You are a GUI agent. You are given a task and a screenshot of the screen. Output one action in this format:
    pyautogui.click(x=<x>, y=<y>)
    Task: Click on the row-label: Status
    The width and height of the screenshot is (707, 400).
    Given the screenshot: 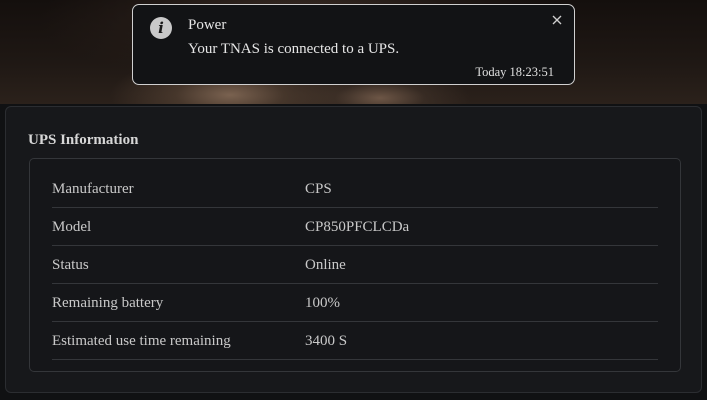 What is the action you would take?
    pyautogui.click(x=70, y=265)
    